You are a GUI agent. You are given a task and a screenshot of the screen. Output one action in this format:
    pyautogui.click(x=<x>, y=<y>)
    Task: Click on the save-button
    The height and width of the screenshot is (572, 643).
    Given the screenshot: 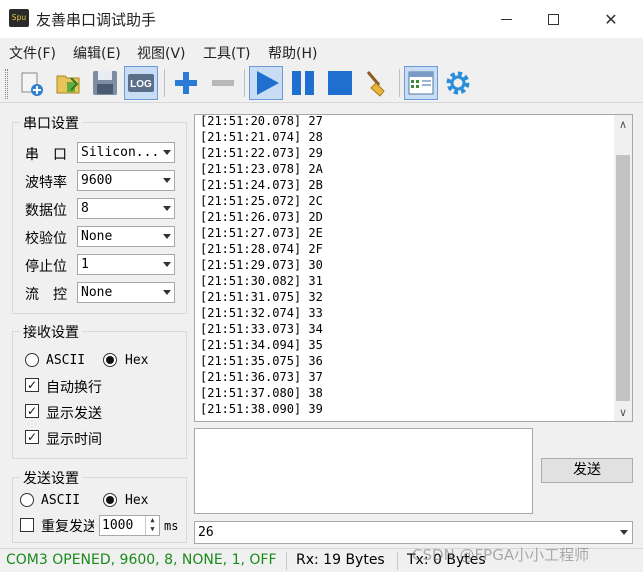 What is the action you would take?
    pyautogui.click(x=105, y=83)
    